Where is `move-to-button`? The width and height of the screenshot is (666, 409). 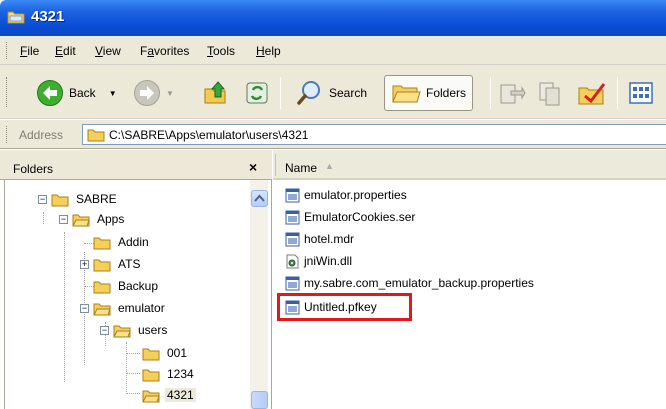 move-to-button is located at coordinates (512, 93).